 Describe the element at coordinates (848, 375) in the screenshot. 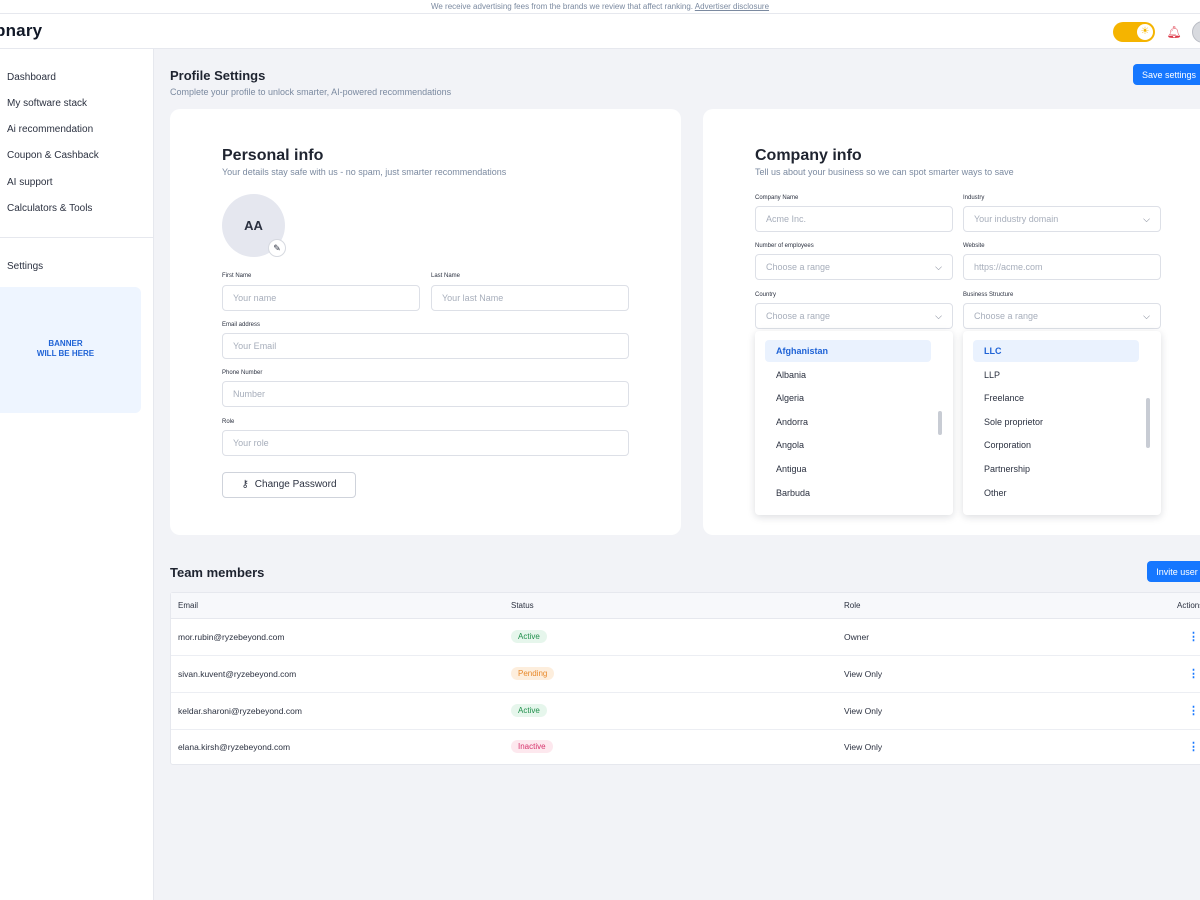

I see `country-option: Albania` at that location.